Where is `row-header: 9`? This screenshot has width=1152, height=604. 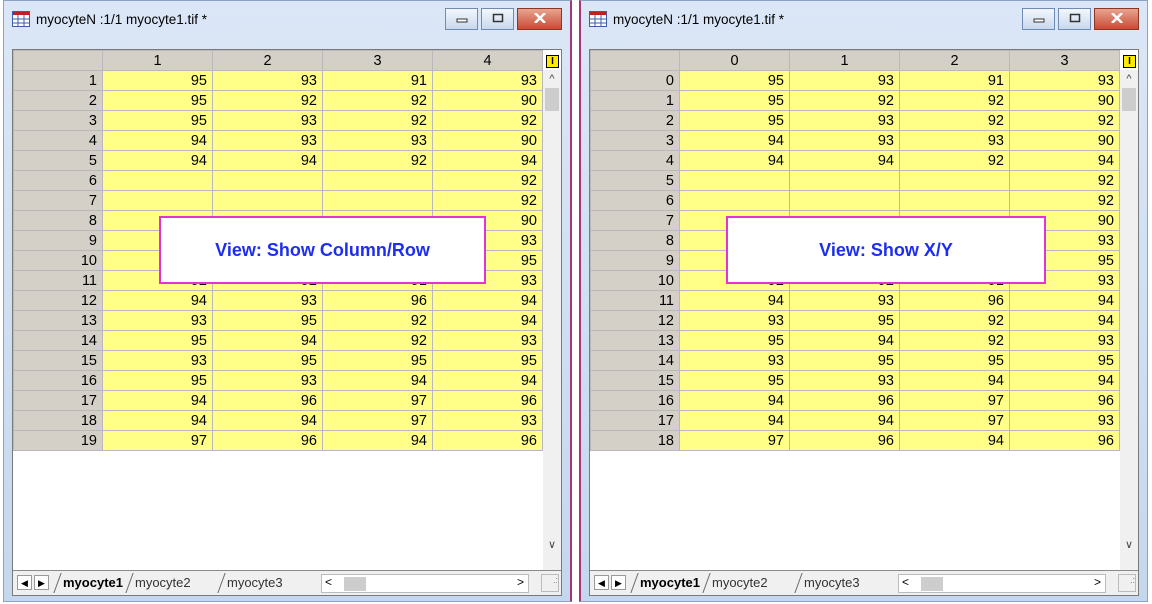 row-header: 9 is located at coordinates (635, 260).